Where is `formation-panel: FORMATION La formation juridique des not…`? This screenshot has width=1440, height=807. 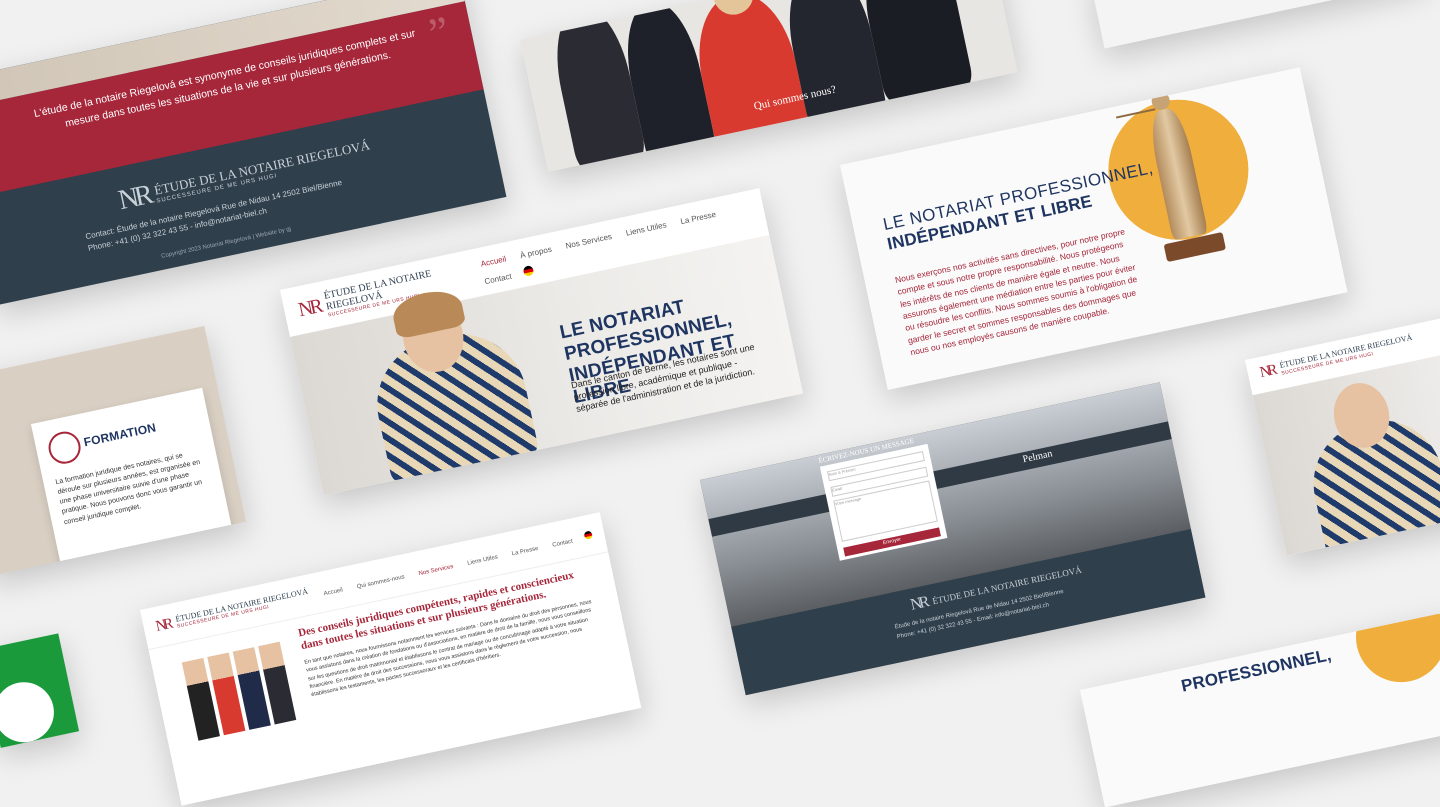
formation-panel: FORMATION La formation juridique des not… is located at coordinates (132, 479).